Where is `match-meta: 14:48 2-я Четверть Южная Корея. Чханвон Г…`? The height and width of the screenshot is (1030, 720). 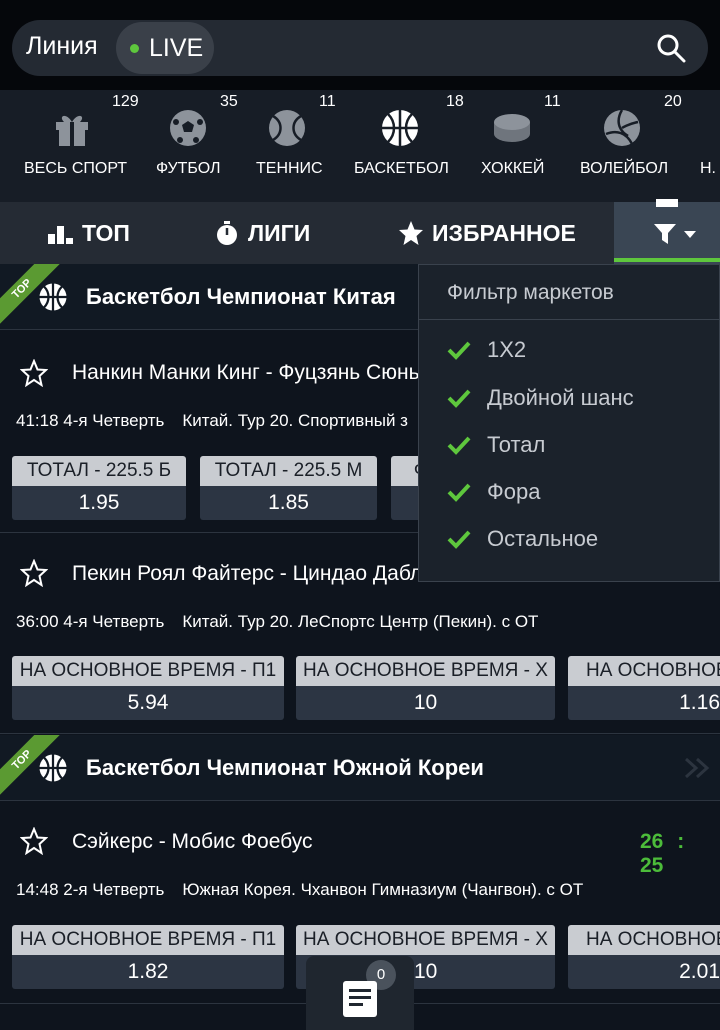 match-meta: 14:48 2-я Четверть Южная Корея. Чханвон Г… is located at coordinates (299, 890).